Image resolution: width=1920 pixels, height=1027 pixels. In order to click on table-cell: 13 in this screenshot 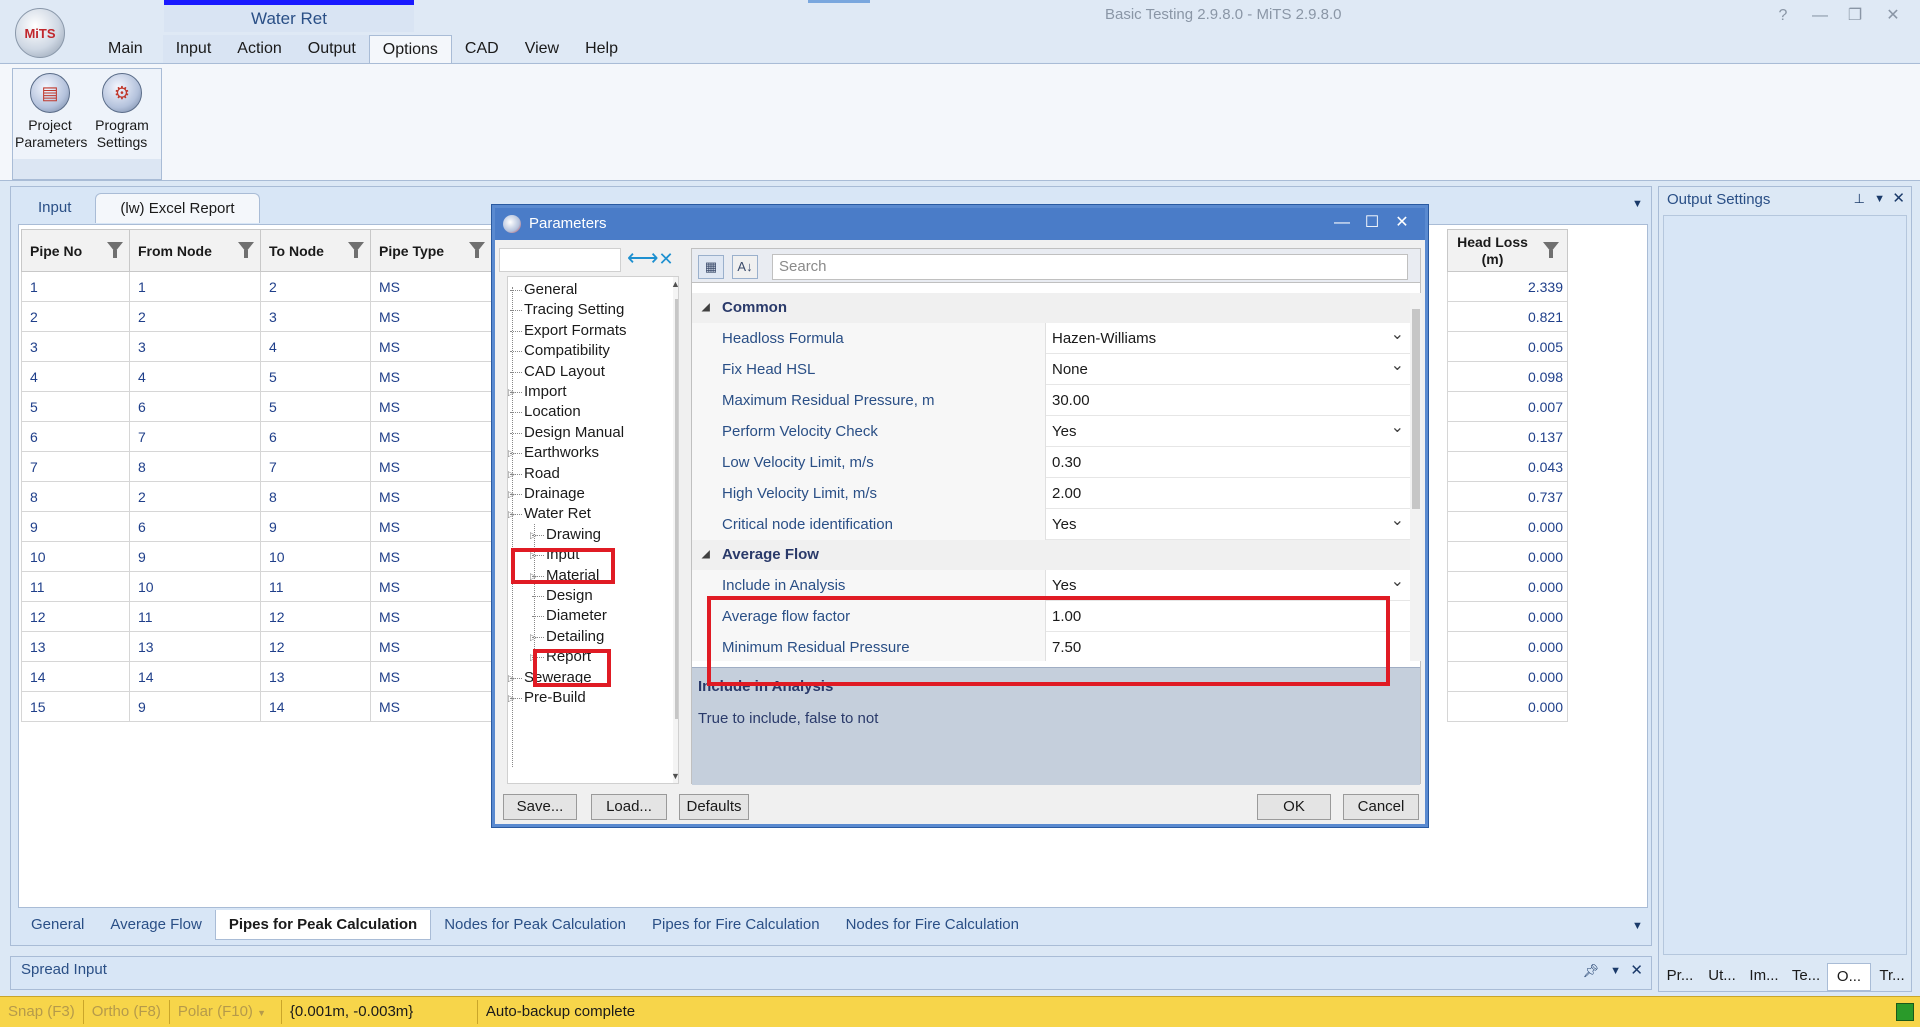, I will do `click(75, 646)`.